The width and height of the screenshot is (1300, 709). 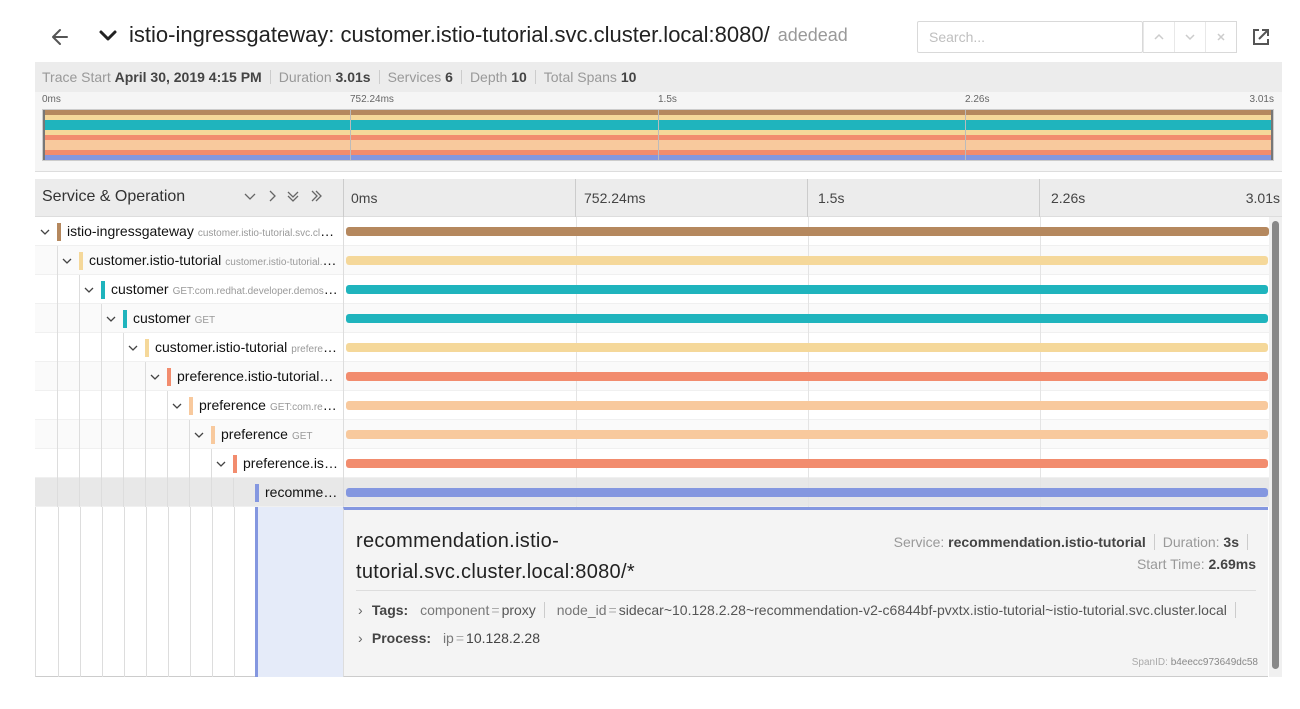 I want to click on span-name-cell: preference.istio-tutorial, so click(x=189, y=463).